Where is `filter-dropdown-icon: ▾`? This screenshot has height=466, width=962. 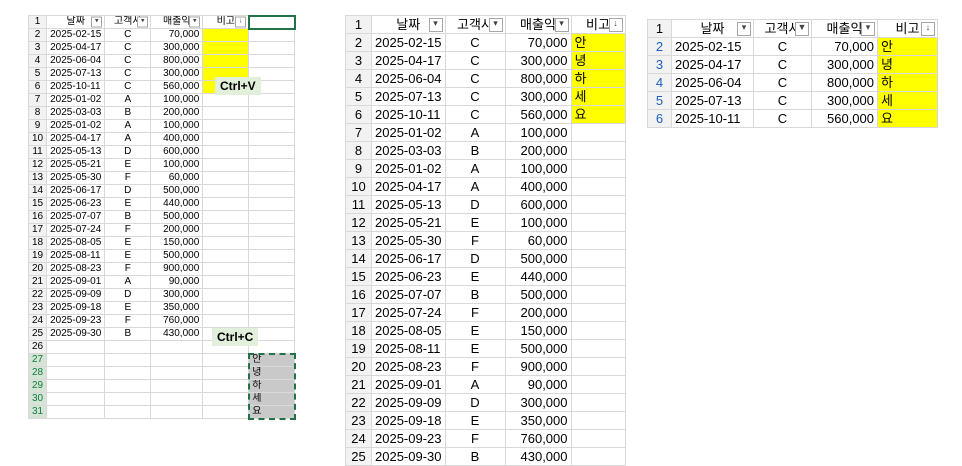
filter-dropdown-icon: ▾ is located at coordinates (195, 22).